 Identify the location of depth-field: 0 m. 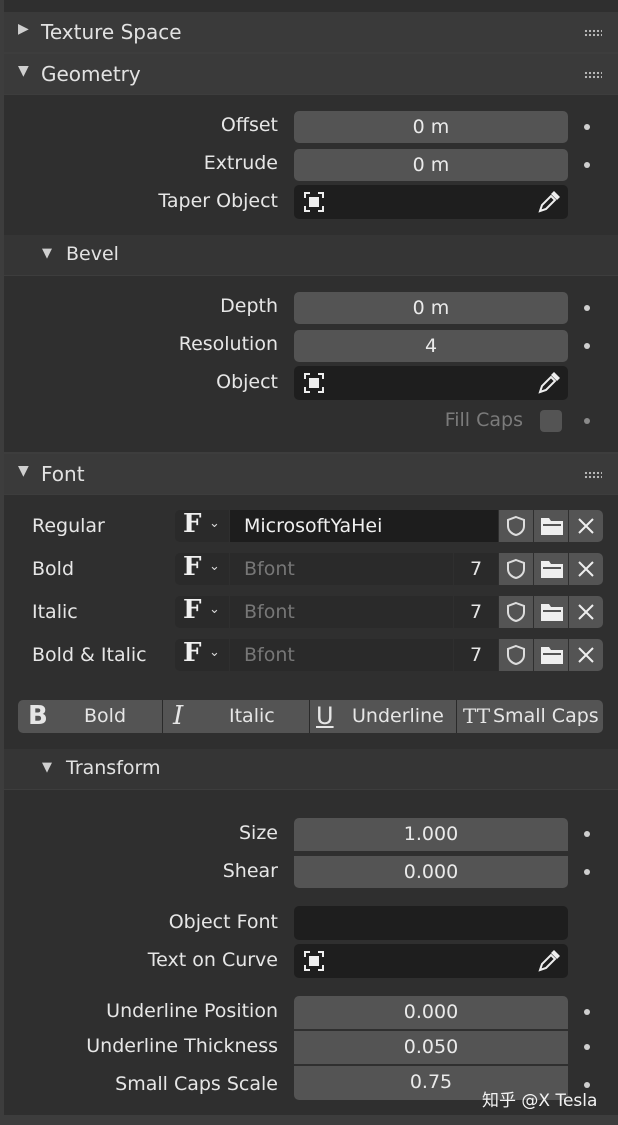
(431, 308).